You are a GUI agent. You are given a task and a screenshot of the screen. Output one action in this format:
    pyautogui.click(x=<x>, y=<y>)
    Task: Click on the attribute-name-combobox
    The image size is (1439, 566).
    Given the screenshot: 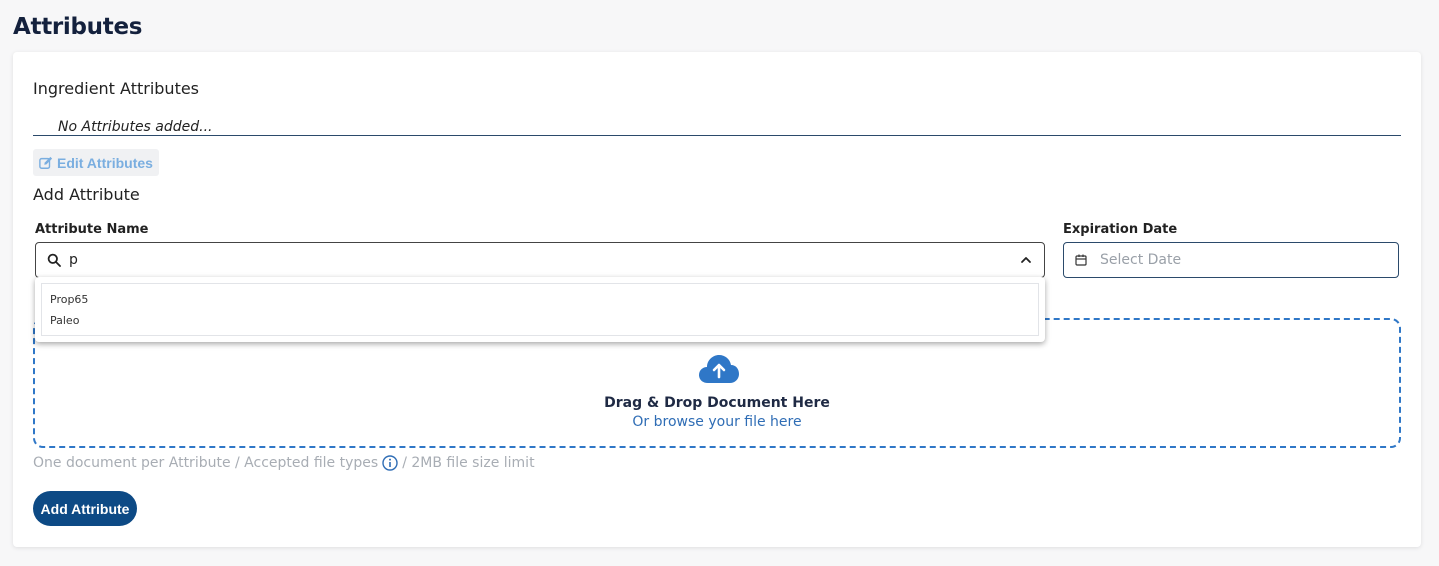 What is the action you would take?
    pyautogui.click(x=540, y=260)
    